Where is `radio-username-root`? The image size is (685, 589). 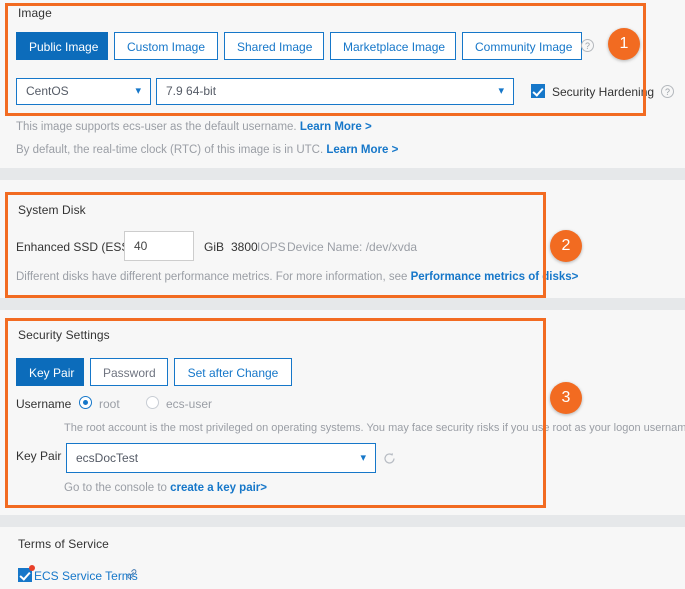 radio-username-root is located at coordinates (85, 402).